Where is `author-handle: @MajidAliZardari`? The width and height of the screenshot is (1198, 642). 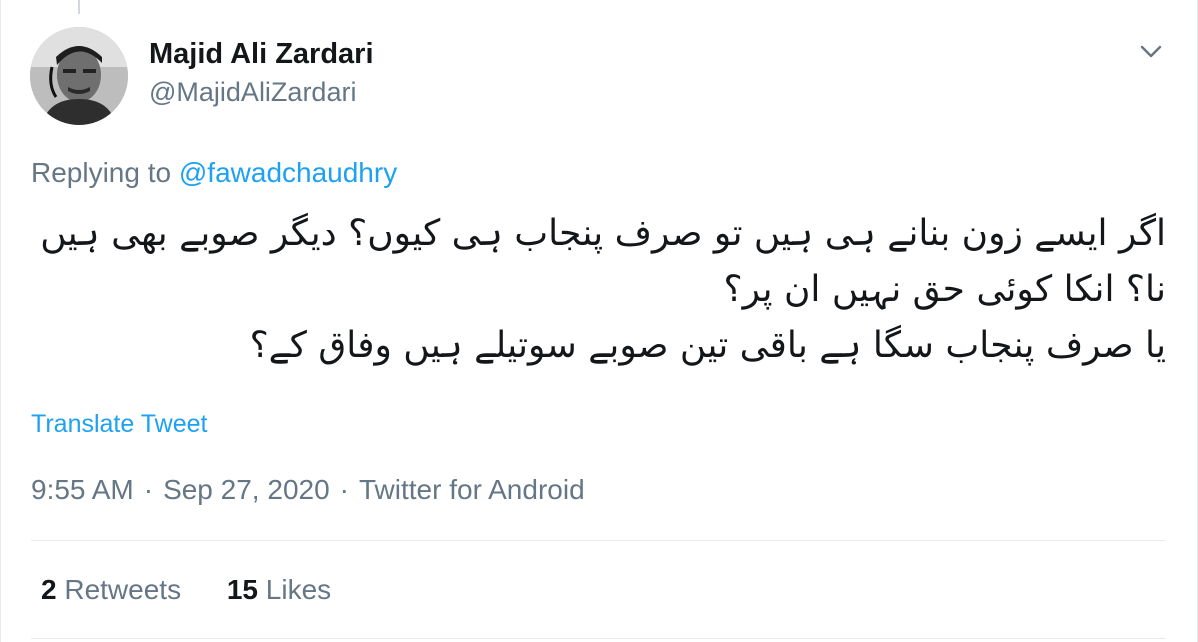
author-handle: @MajidAliZardari is located at coordinates (252, 92).